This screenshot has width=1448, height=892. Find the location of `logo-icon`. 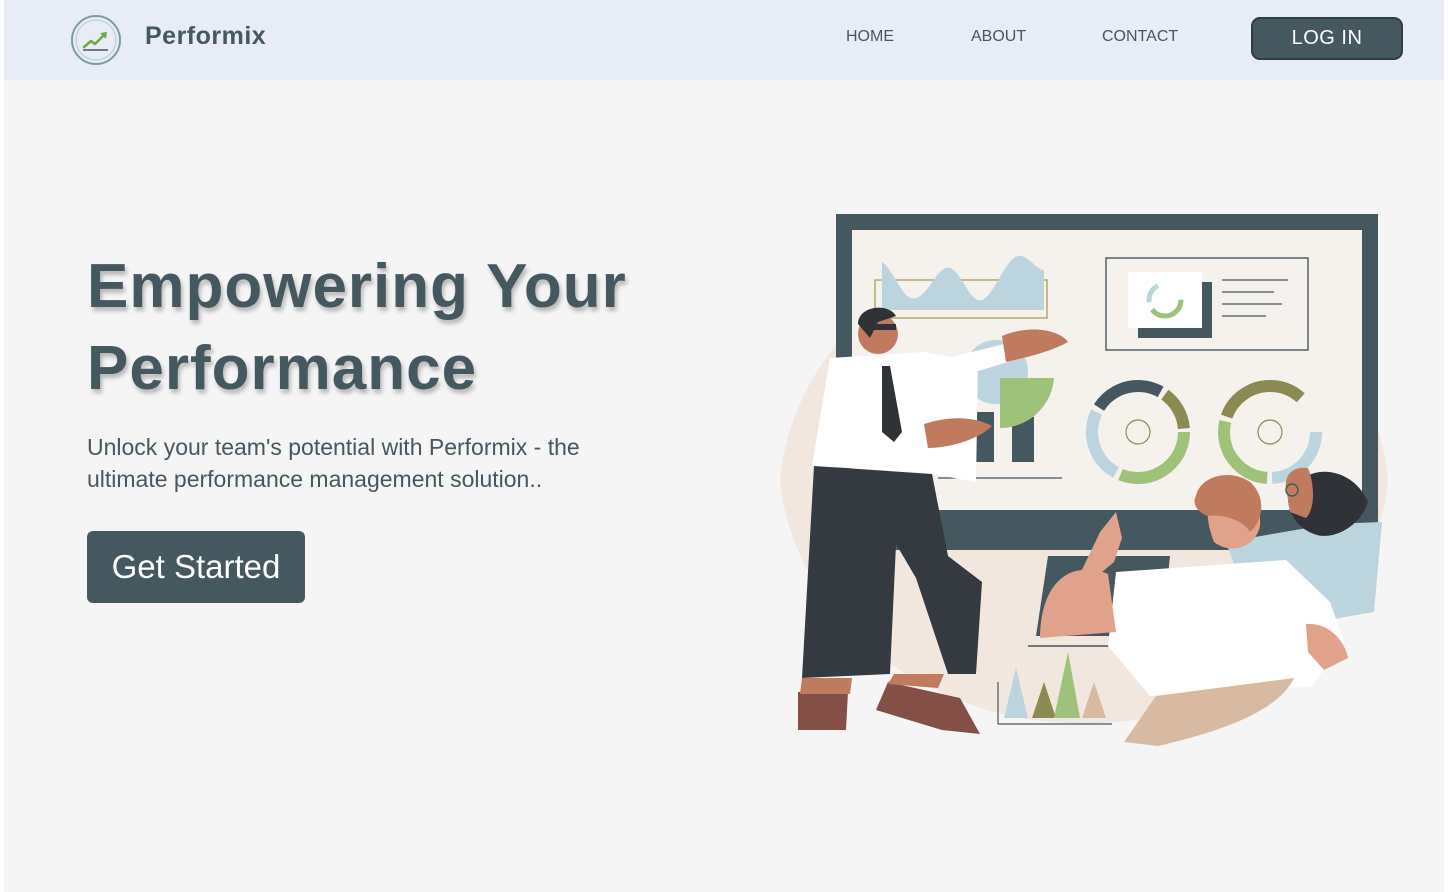

logo-icon is located at coordinates (96, 40).